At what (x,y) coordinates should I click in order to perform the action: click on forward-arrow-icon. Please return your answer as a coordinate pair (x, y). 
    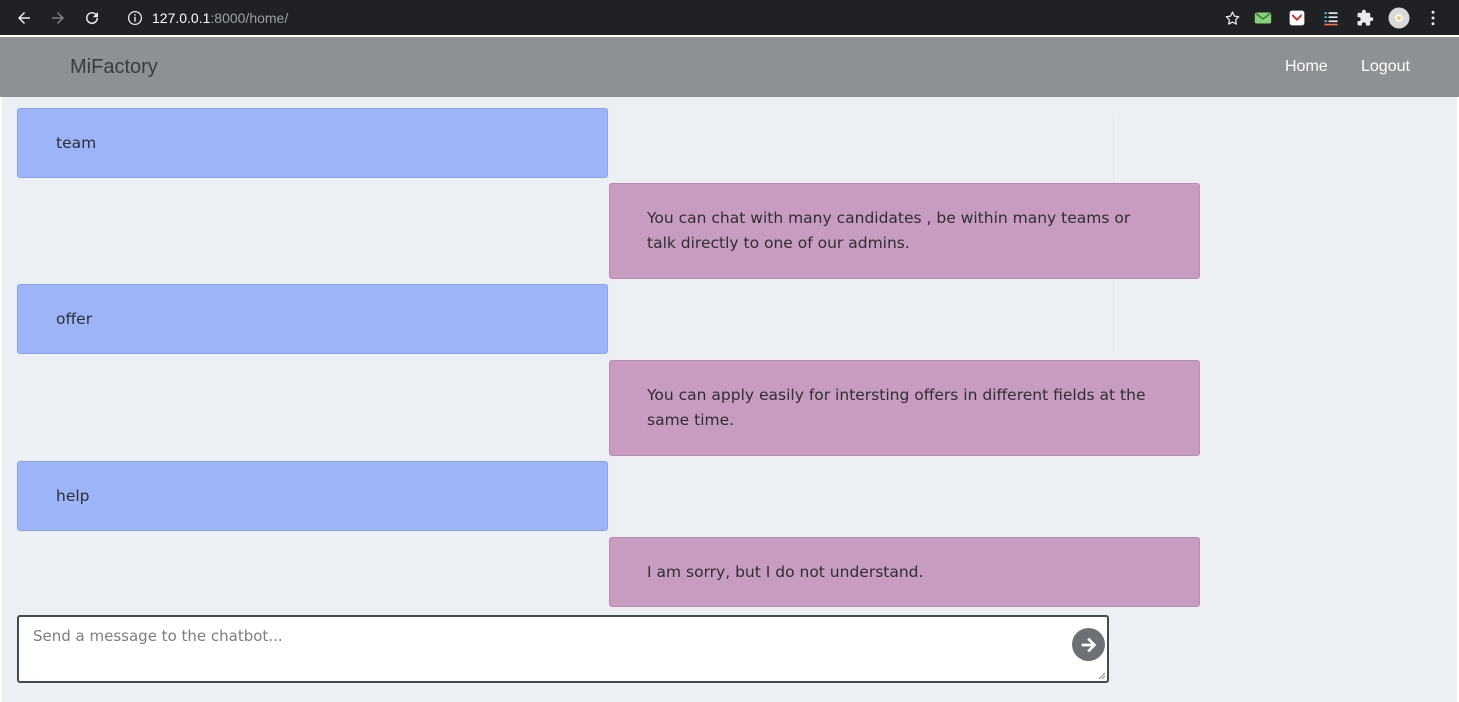
    Looking at the image, I should click on (58, 18).